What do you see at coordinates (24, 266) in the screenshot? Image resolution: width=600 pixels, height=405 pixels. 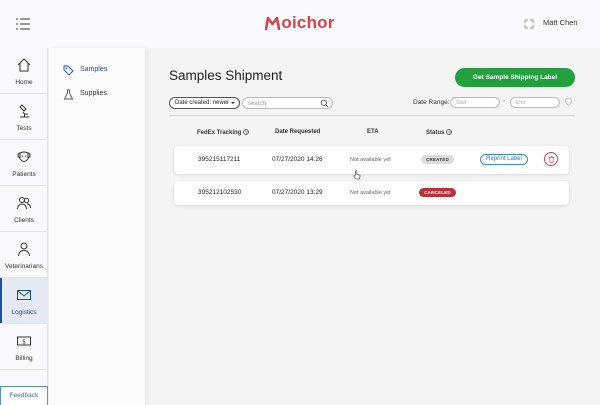 I see `nav-label: Veterinarians` at bounding box center [24, 266].